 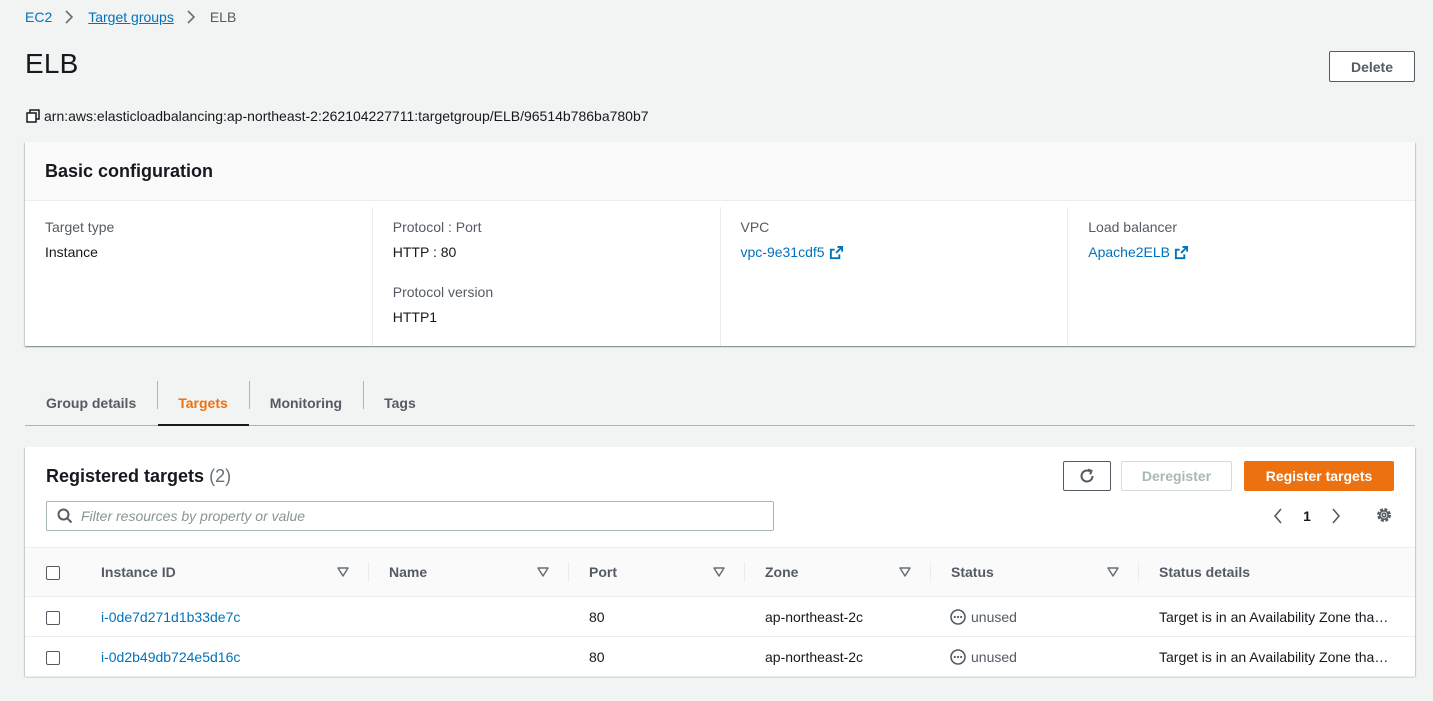 I want to click on filter-field, so click(x=410, y=516).